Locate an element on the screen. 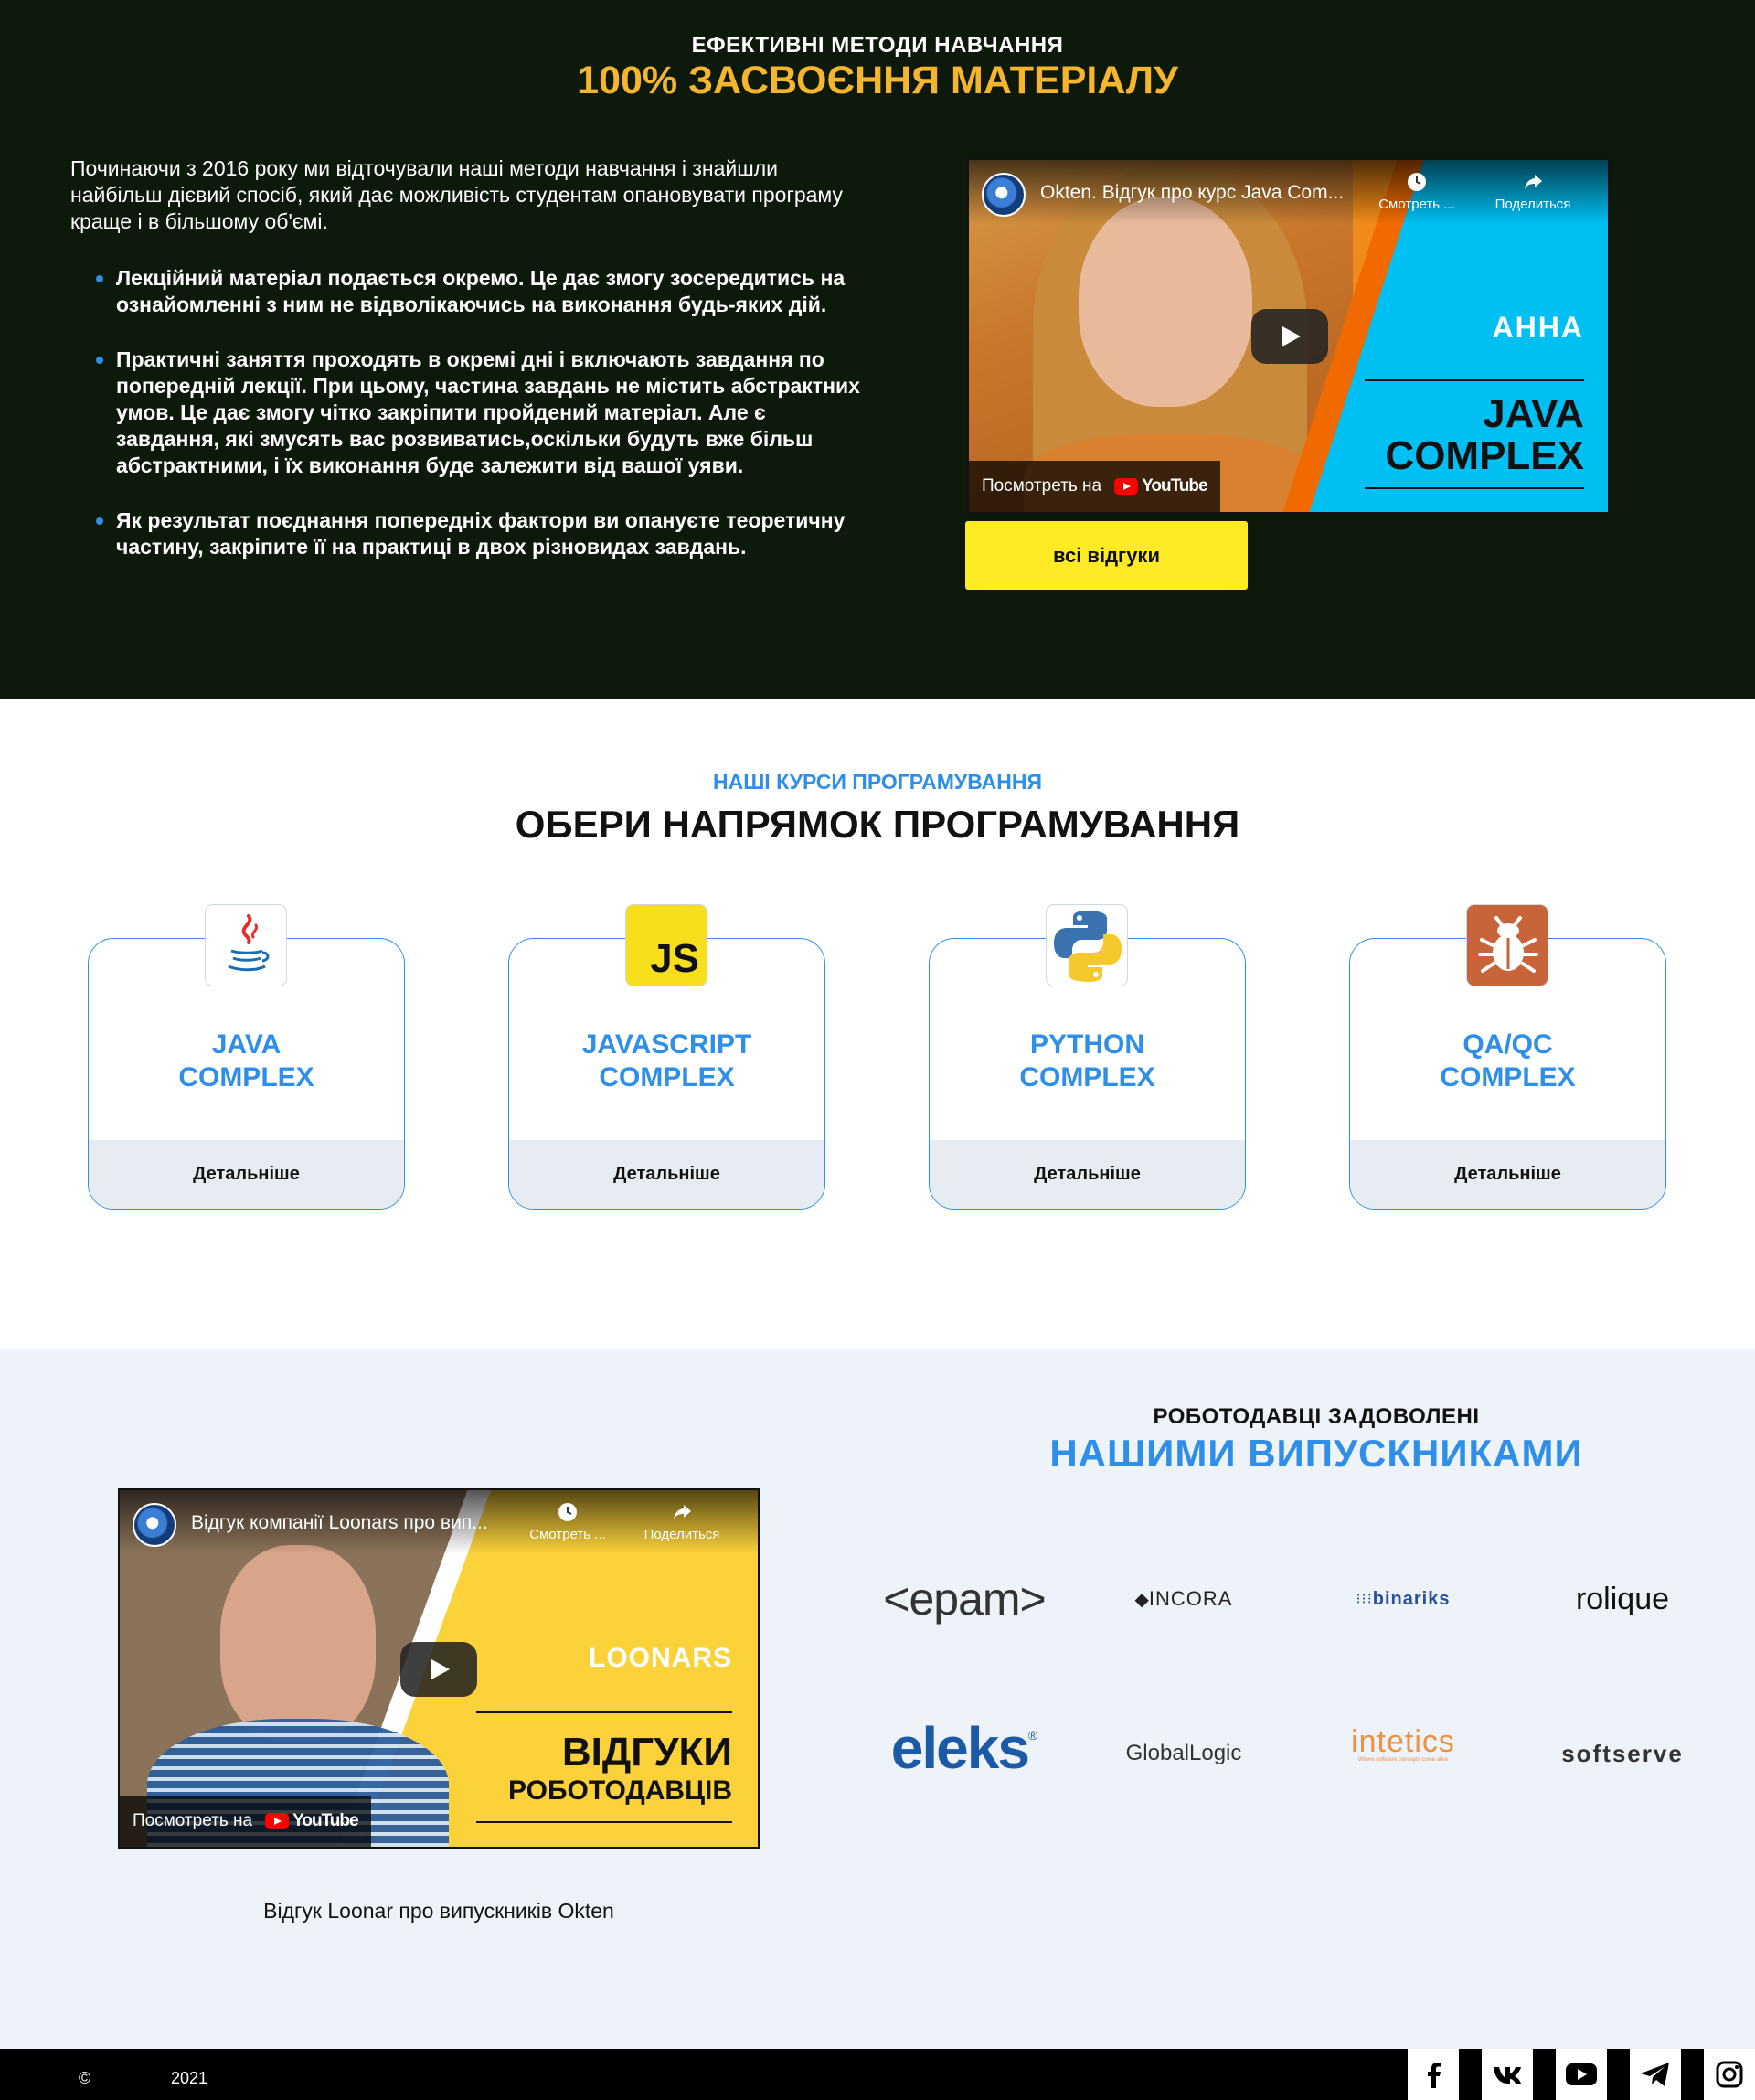 This screenshot has height=2100, width=1755. youtube-icon is located at coordinates (1582, 2074).